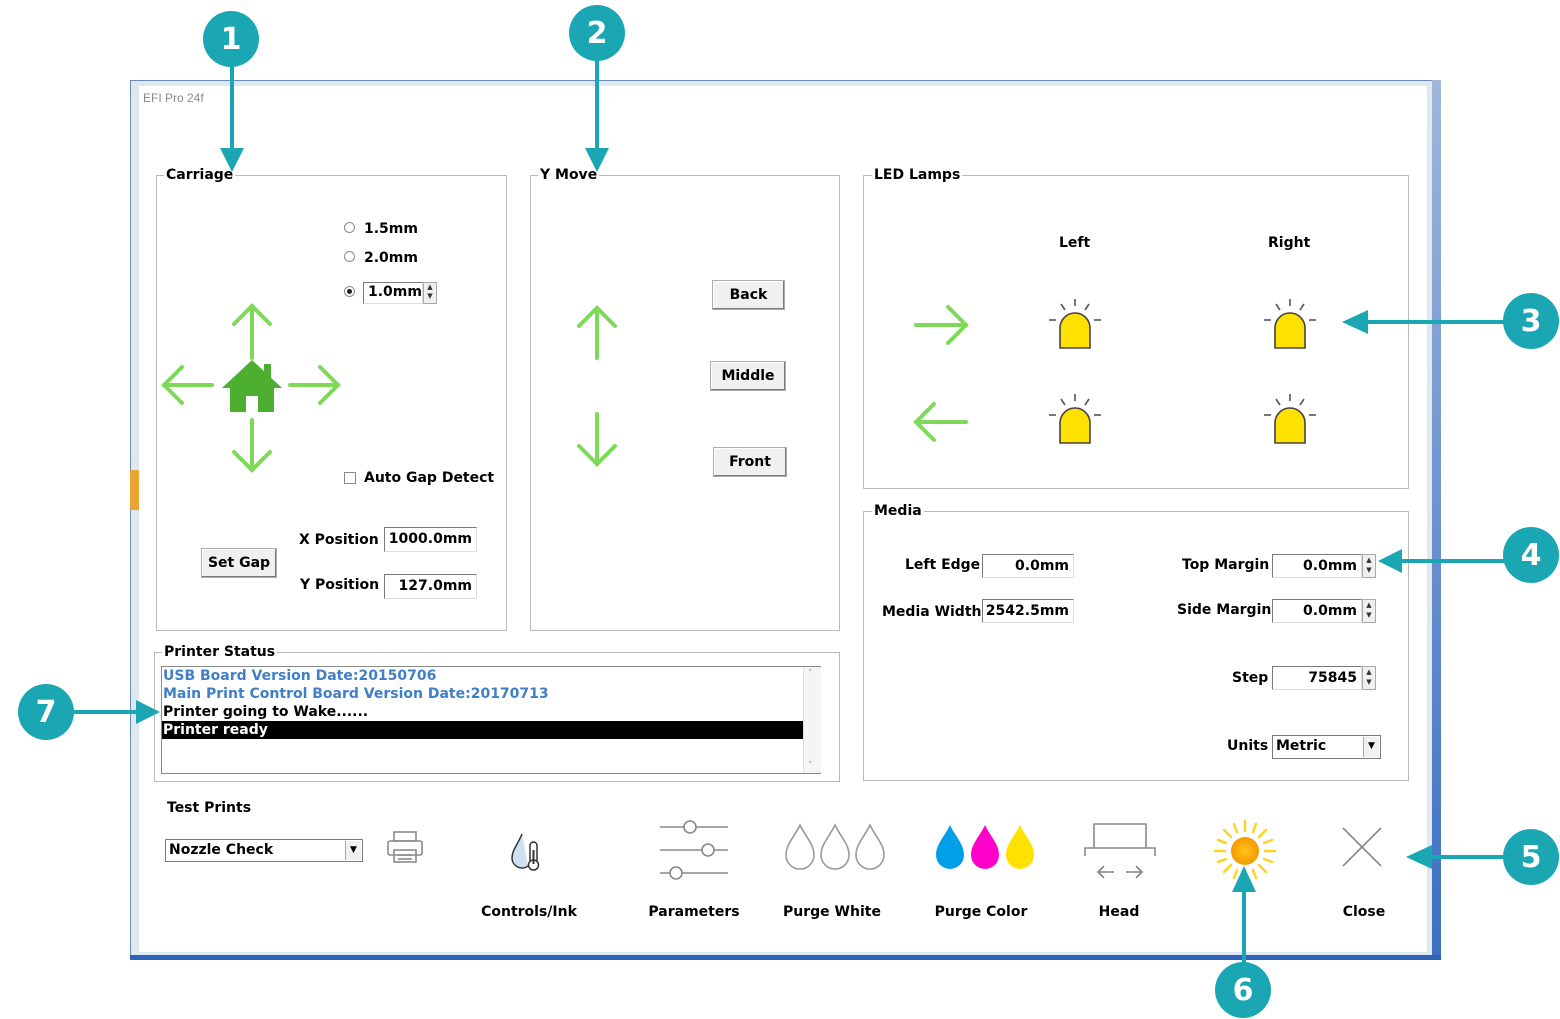  What do you see at coordinates (1301, 746) in the screenshot?
I see `units-select-value: Metric` at bounding box center [1301, 746].